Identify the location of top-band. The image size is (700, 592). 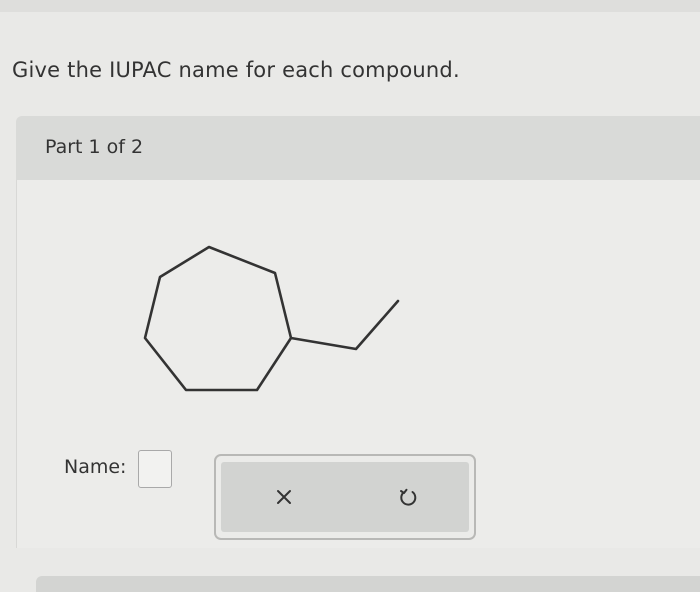
(350, 6).